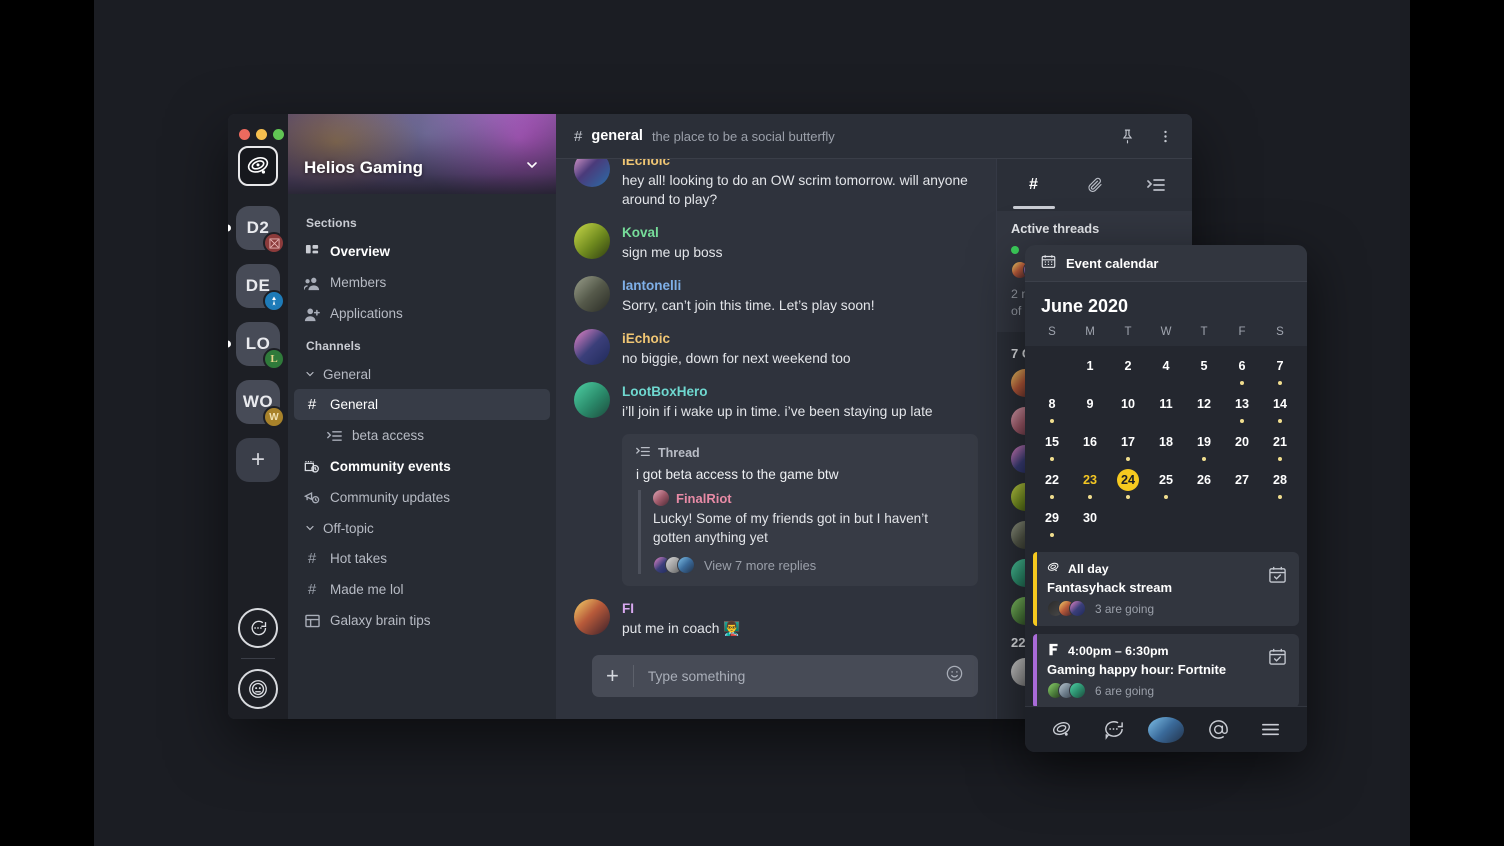 The height and width of the screenshot is (846, 1504). I want to click on channel-name: general, so click(617, 136).